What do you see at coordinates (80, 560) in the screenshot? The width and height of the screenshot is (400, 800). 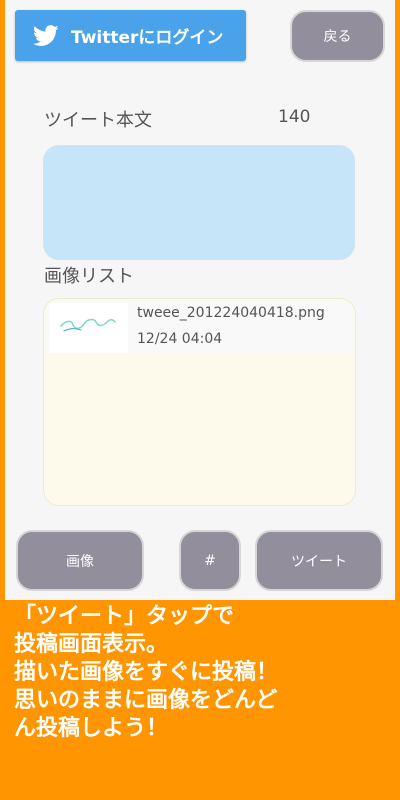 I see `image-button: 画像` at bounding box center [80, 560].